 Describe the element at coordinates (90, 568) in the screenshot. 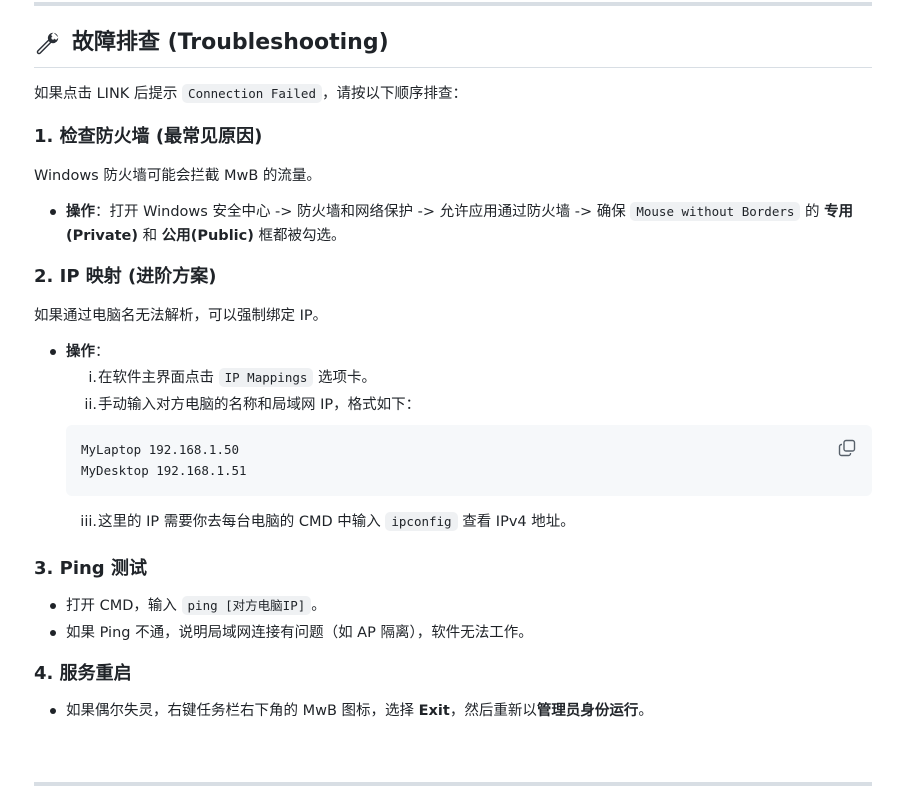

I see `section-heading-ping: 3. Ping 测试` at that location.